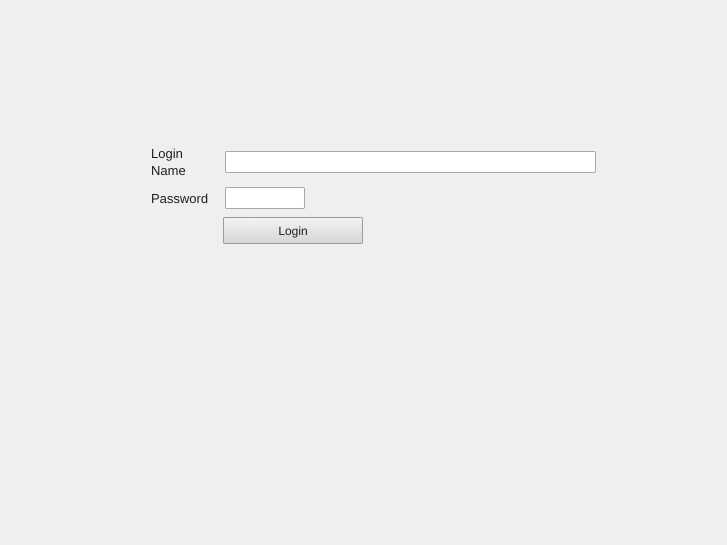 The height and width of the screenshot is (545, 727). What do you see at coordinates (169, 162) in the screenshot?
I see `field-label: Login Name` at bounding box center [169, 162].